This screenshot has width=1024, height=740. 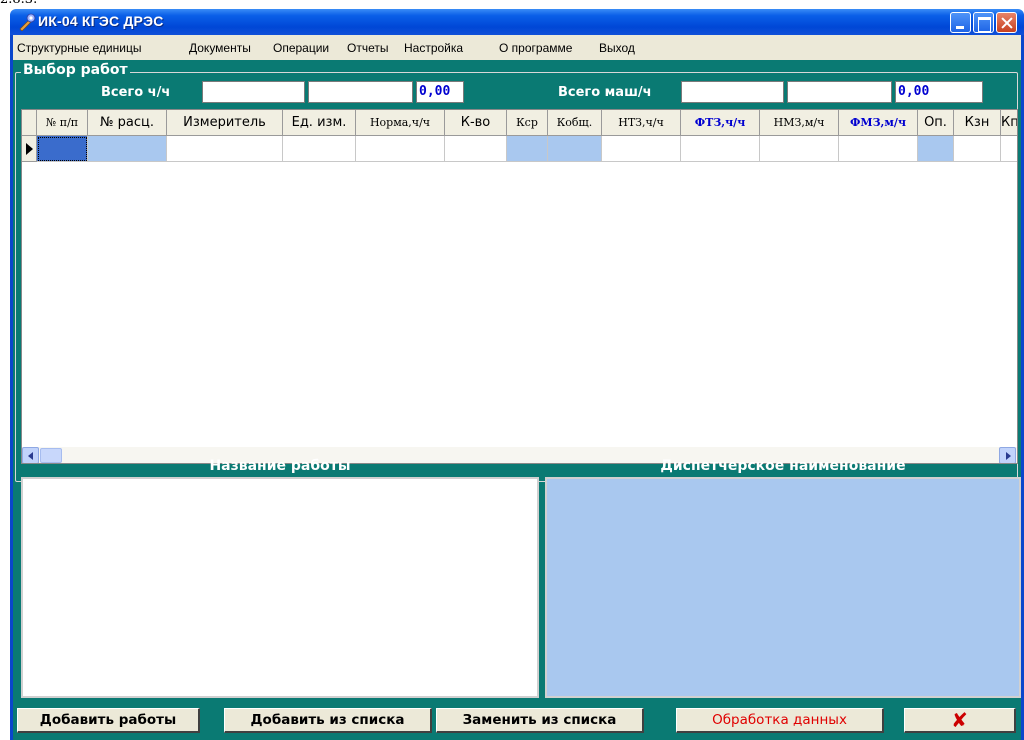 I want to click on cancel-x-icon: ✘, so click(x=960, y=720).